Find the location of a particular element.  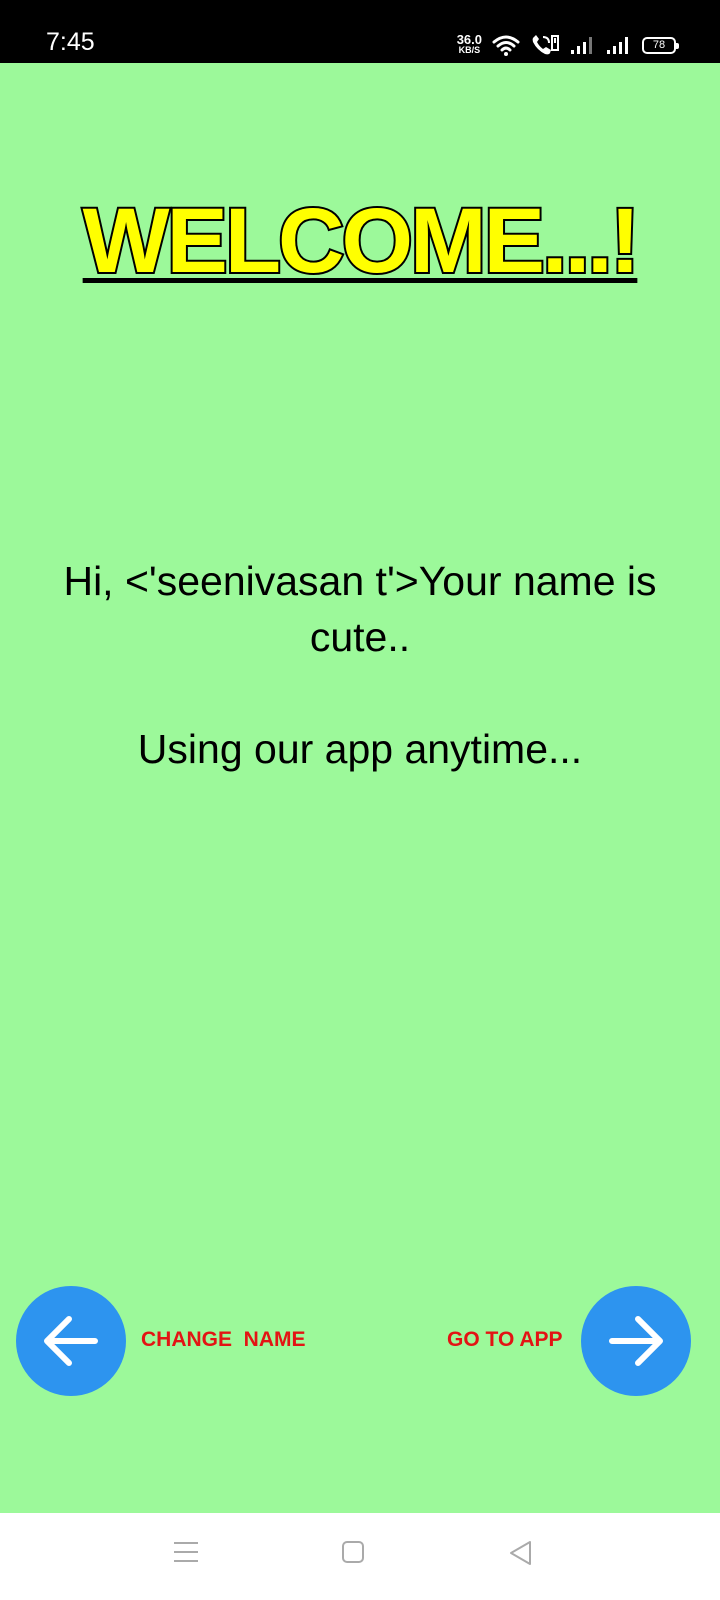

network-speed-value: 36.0 is located at coordinates (469, 39).